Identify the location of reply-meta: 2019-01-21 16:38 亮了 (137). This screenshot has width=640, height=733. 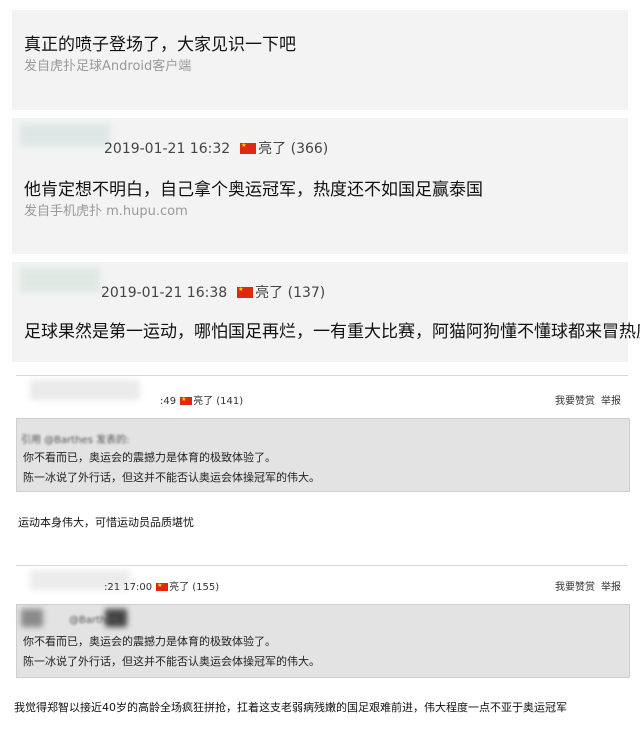
(213, 292).